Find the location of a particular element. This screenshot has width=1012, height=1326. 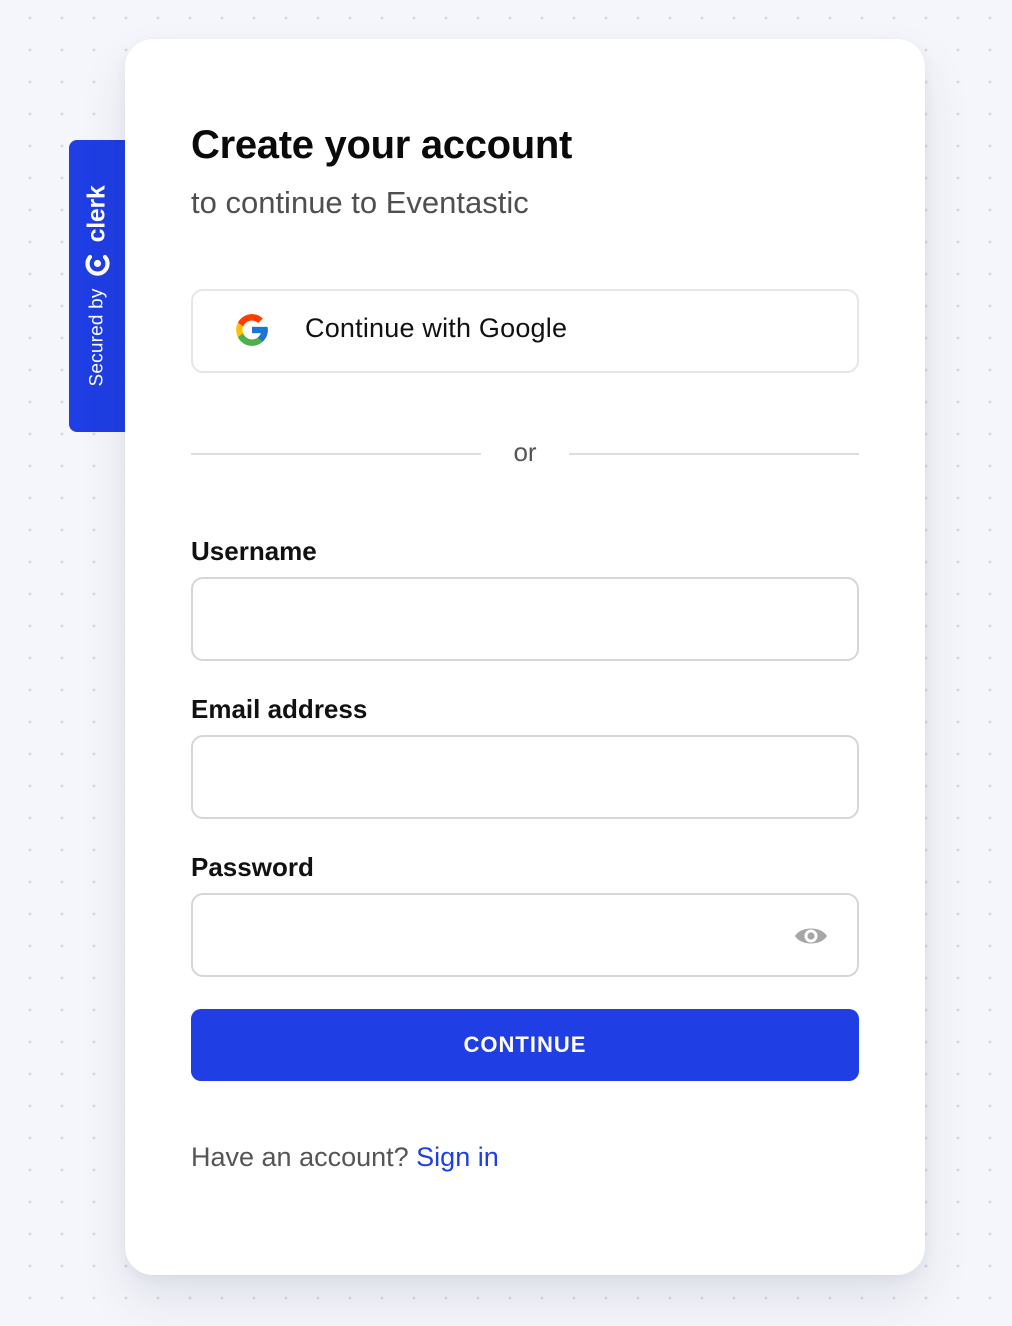

badge-brand: clerk is located at coordinates (96, 214).